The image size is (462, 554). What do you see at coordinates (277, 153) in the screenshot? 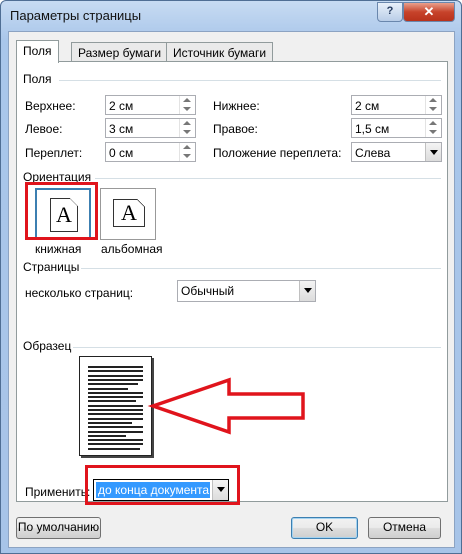
I see `gutter-position-label: Положение переплета:` at bounding box center [277, 153].